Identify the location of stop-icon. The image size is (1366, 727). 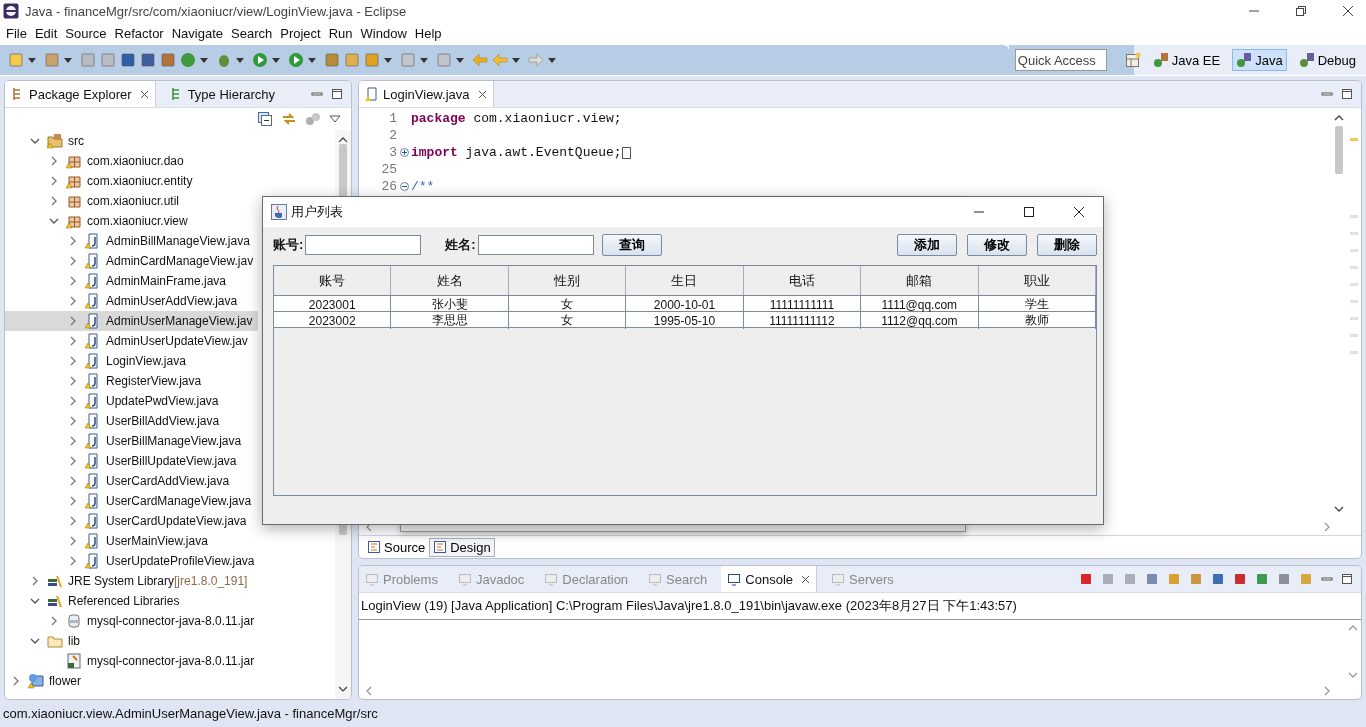
(1086, 579).